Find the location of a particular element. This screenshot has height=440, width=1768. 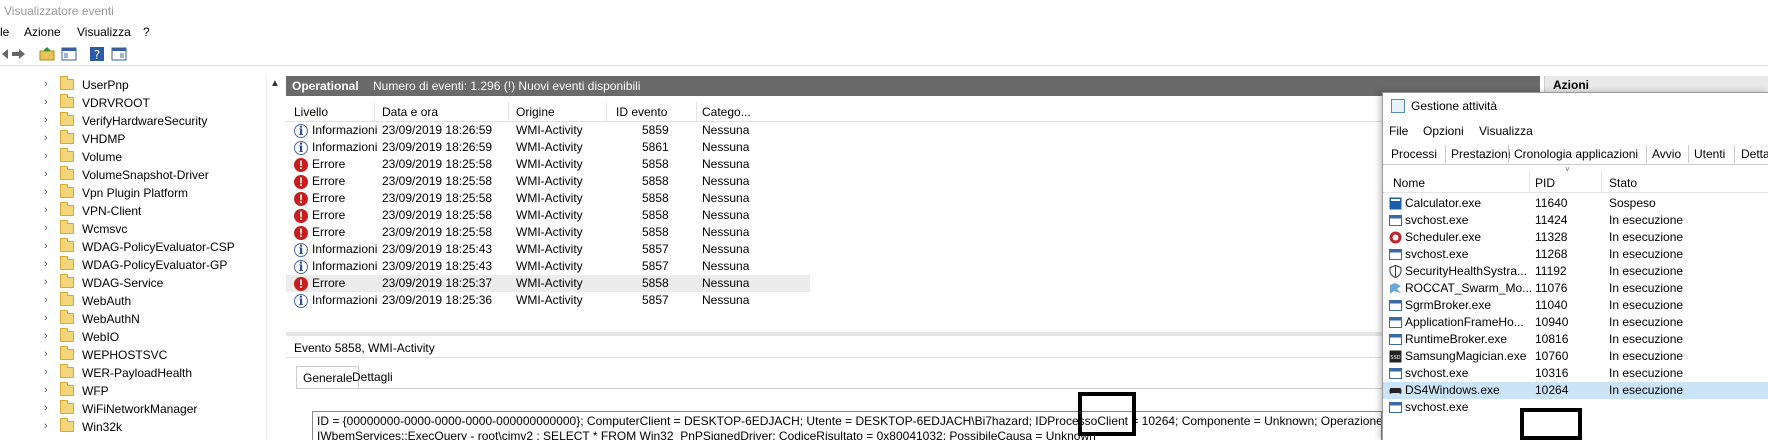

tree-item: › VHDMP is located at coordinates (135, 139).